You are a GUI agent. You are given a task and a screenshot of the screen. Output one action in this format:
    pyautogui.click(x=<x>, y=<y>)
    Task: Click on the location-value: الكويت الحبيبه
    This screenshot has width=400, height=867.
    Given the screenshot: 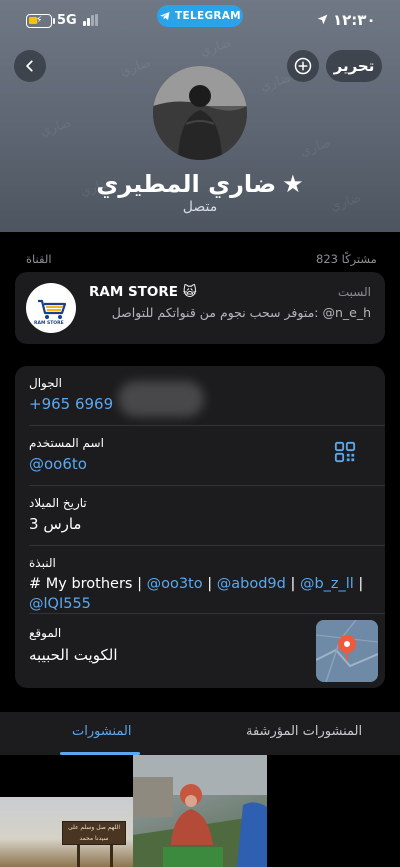 What is the action you would take?
    pyautogui.click(x=73, y=655)
    